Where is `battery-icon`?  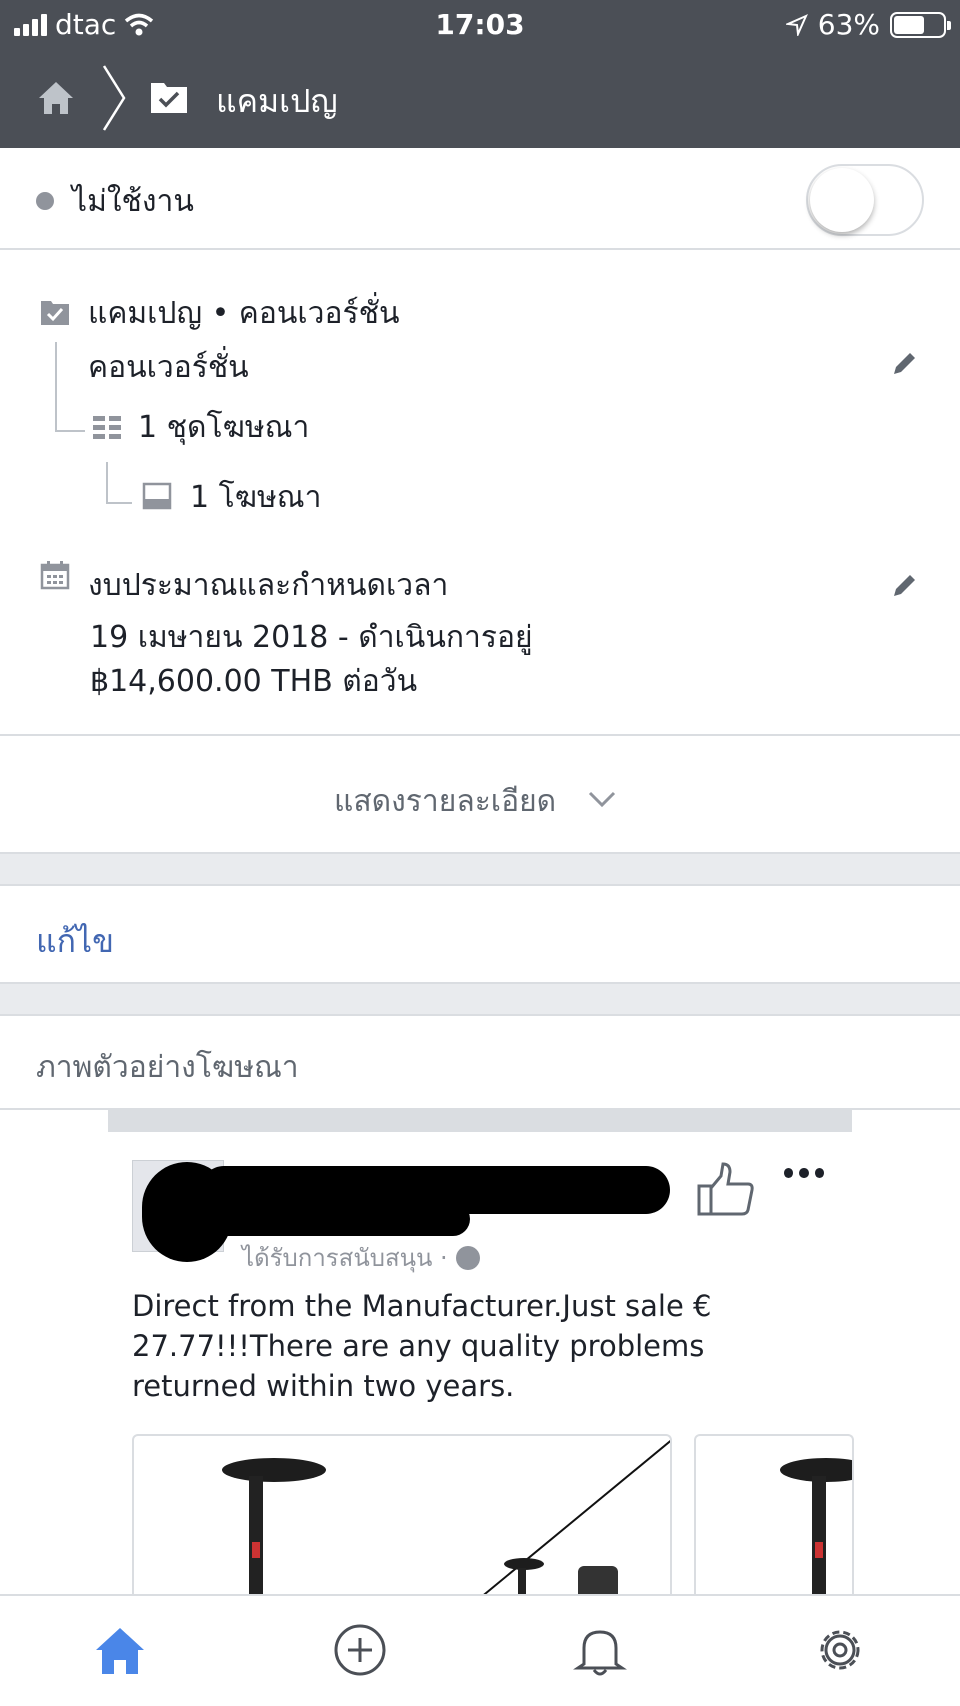
battery-icon is located at coordinates (920, 24).